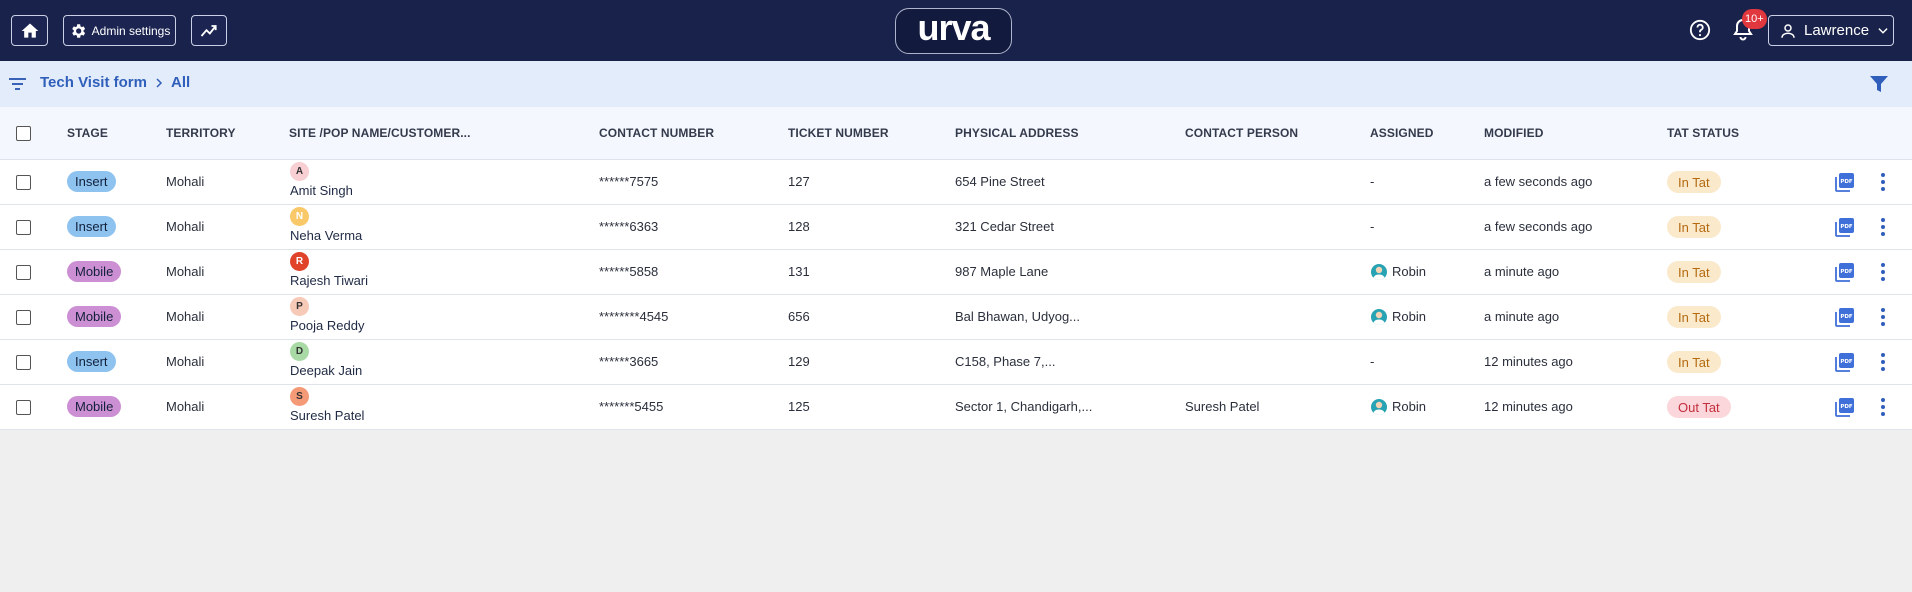 Image resolution: width=1912 pixels, height=592 pixels. What do you see at coordinates (326, 235) in the screenshot?
I see `customer-name: Neha Verma` at bounding box center [326, 235].